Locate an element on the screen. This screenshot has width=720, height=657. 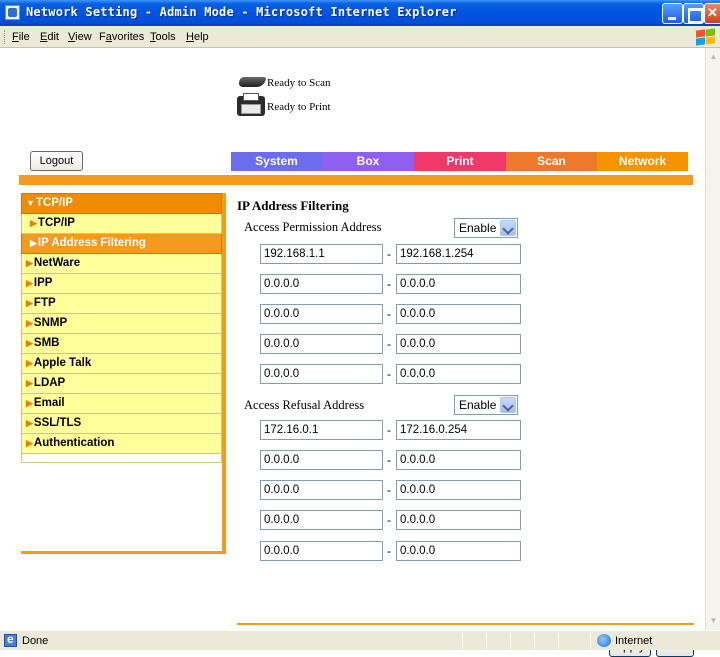
menu-file: File is located at coordinates (21, 37).